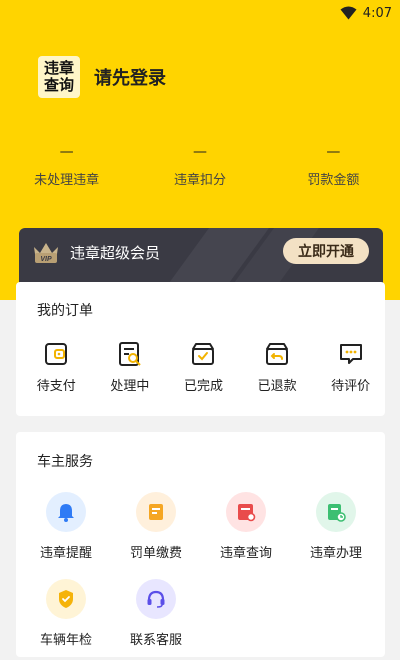  Describe the element at coordinates (46, 259) in the screenshot. I see `vip-badge-text: VIP` at that location.